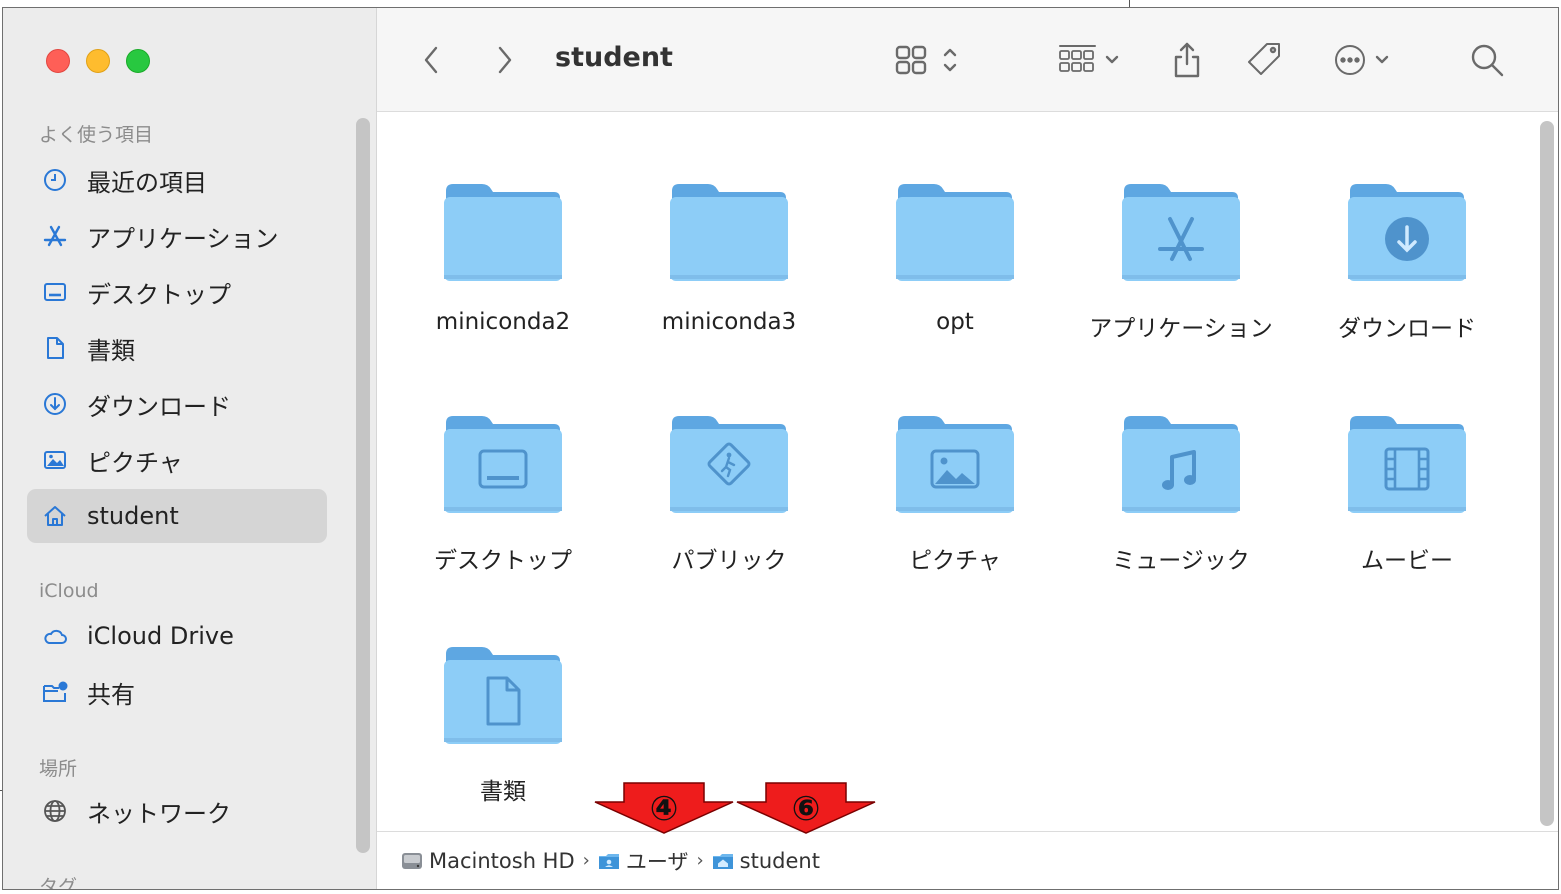 This screenshot has height=894, width=1561. I want to click on tag-icon, so click(1264, 59).